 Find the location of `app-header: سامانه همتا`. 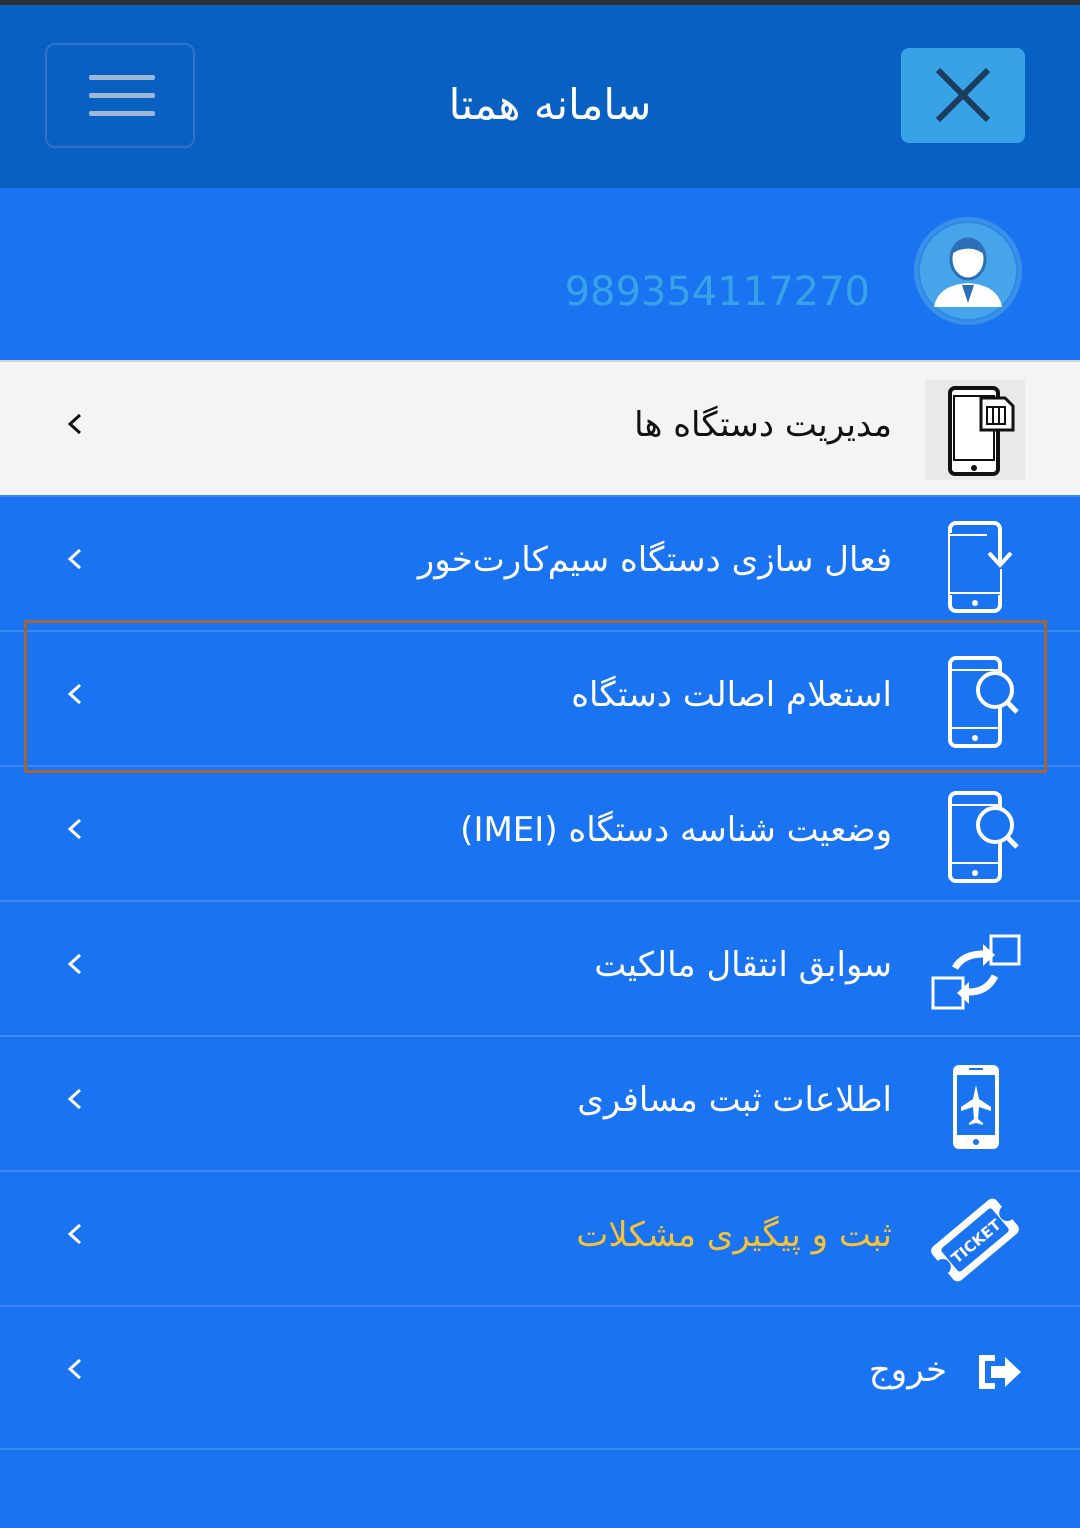

app-header: سامانه همتا is located at coordinates (540, 96).